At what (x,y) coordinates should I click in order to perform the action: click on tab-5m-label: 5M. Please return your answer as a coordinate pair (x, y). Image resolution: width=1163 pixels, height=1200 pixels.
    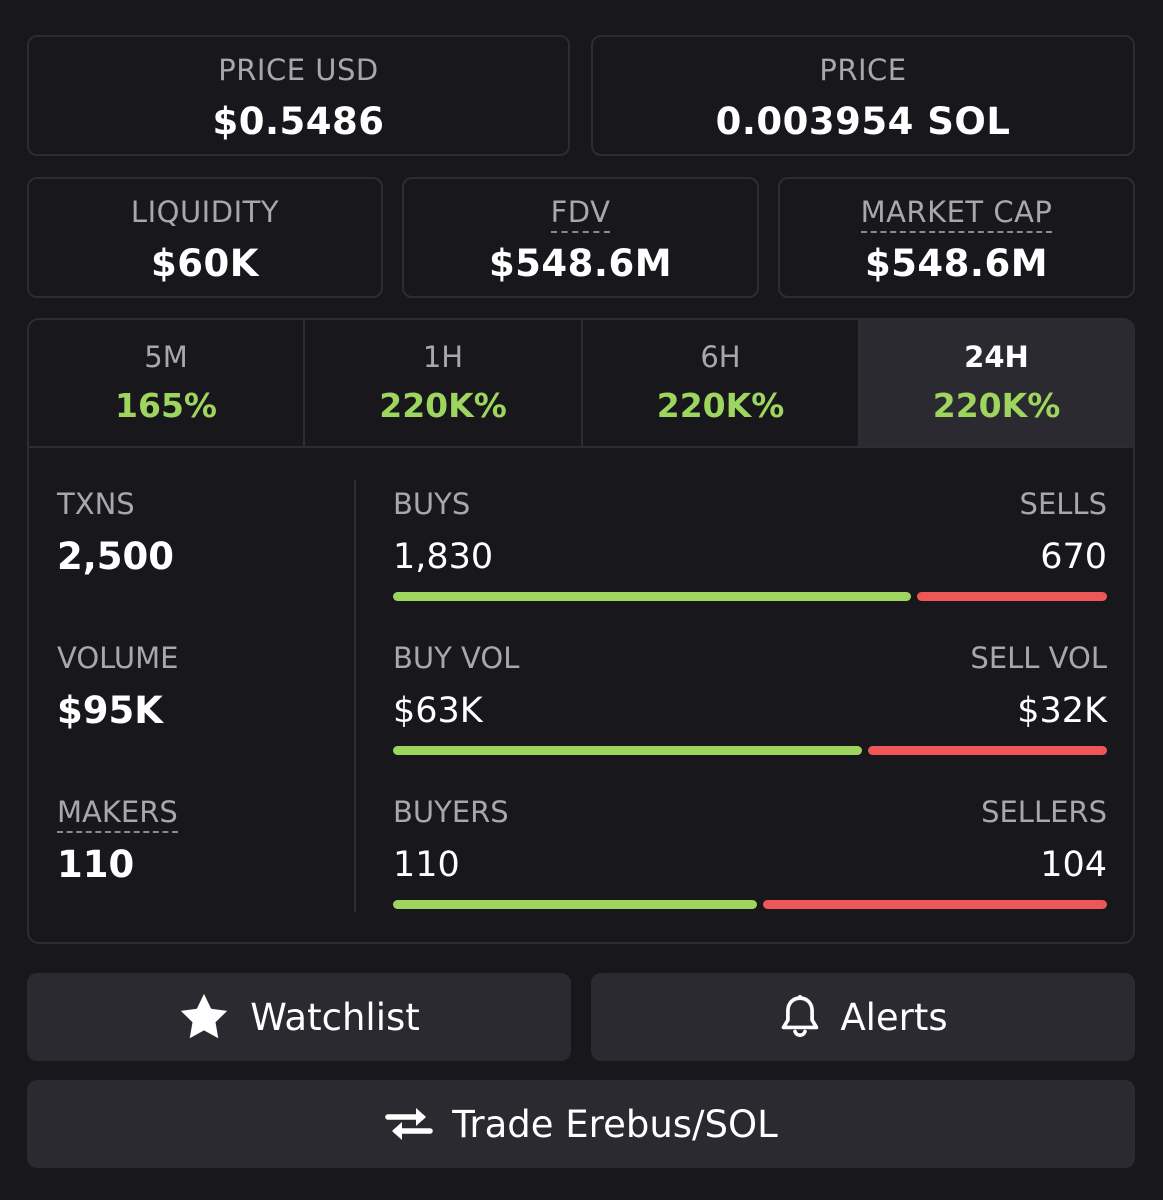
    Looking at the image, I should click on (166, 357).